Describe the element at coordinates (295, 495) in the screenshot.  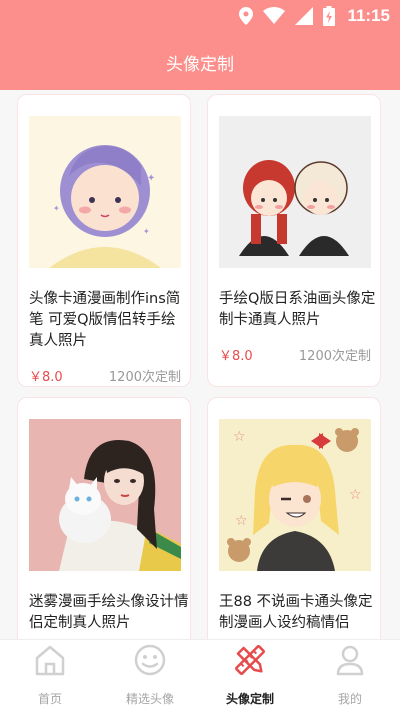
I see `product-image: ☆ ☆ ☆` at that location.